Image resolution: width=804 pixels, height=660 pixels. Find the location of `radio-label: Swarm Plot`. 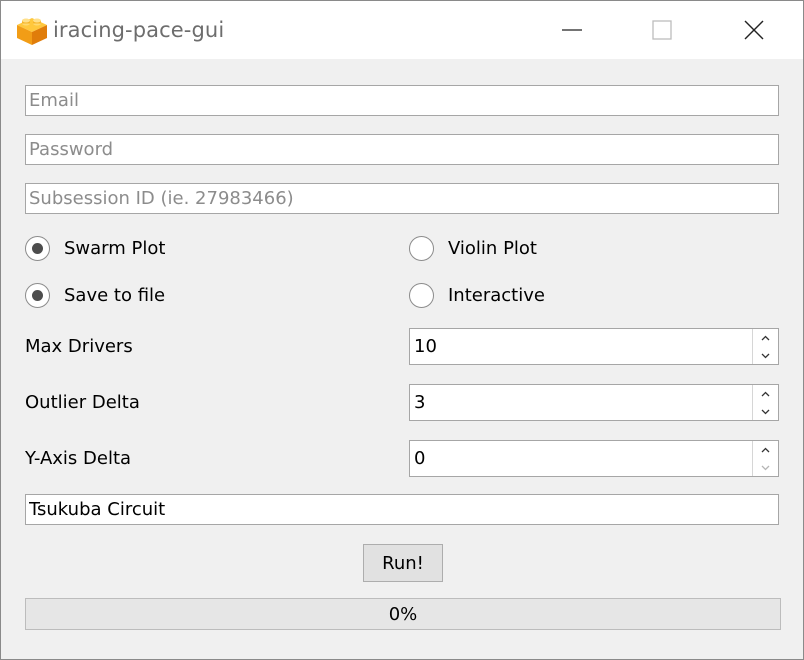

radio-label: Swarm Plot is located at coordinates (115, 248).